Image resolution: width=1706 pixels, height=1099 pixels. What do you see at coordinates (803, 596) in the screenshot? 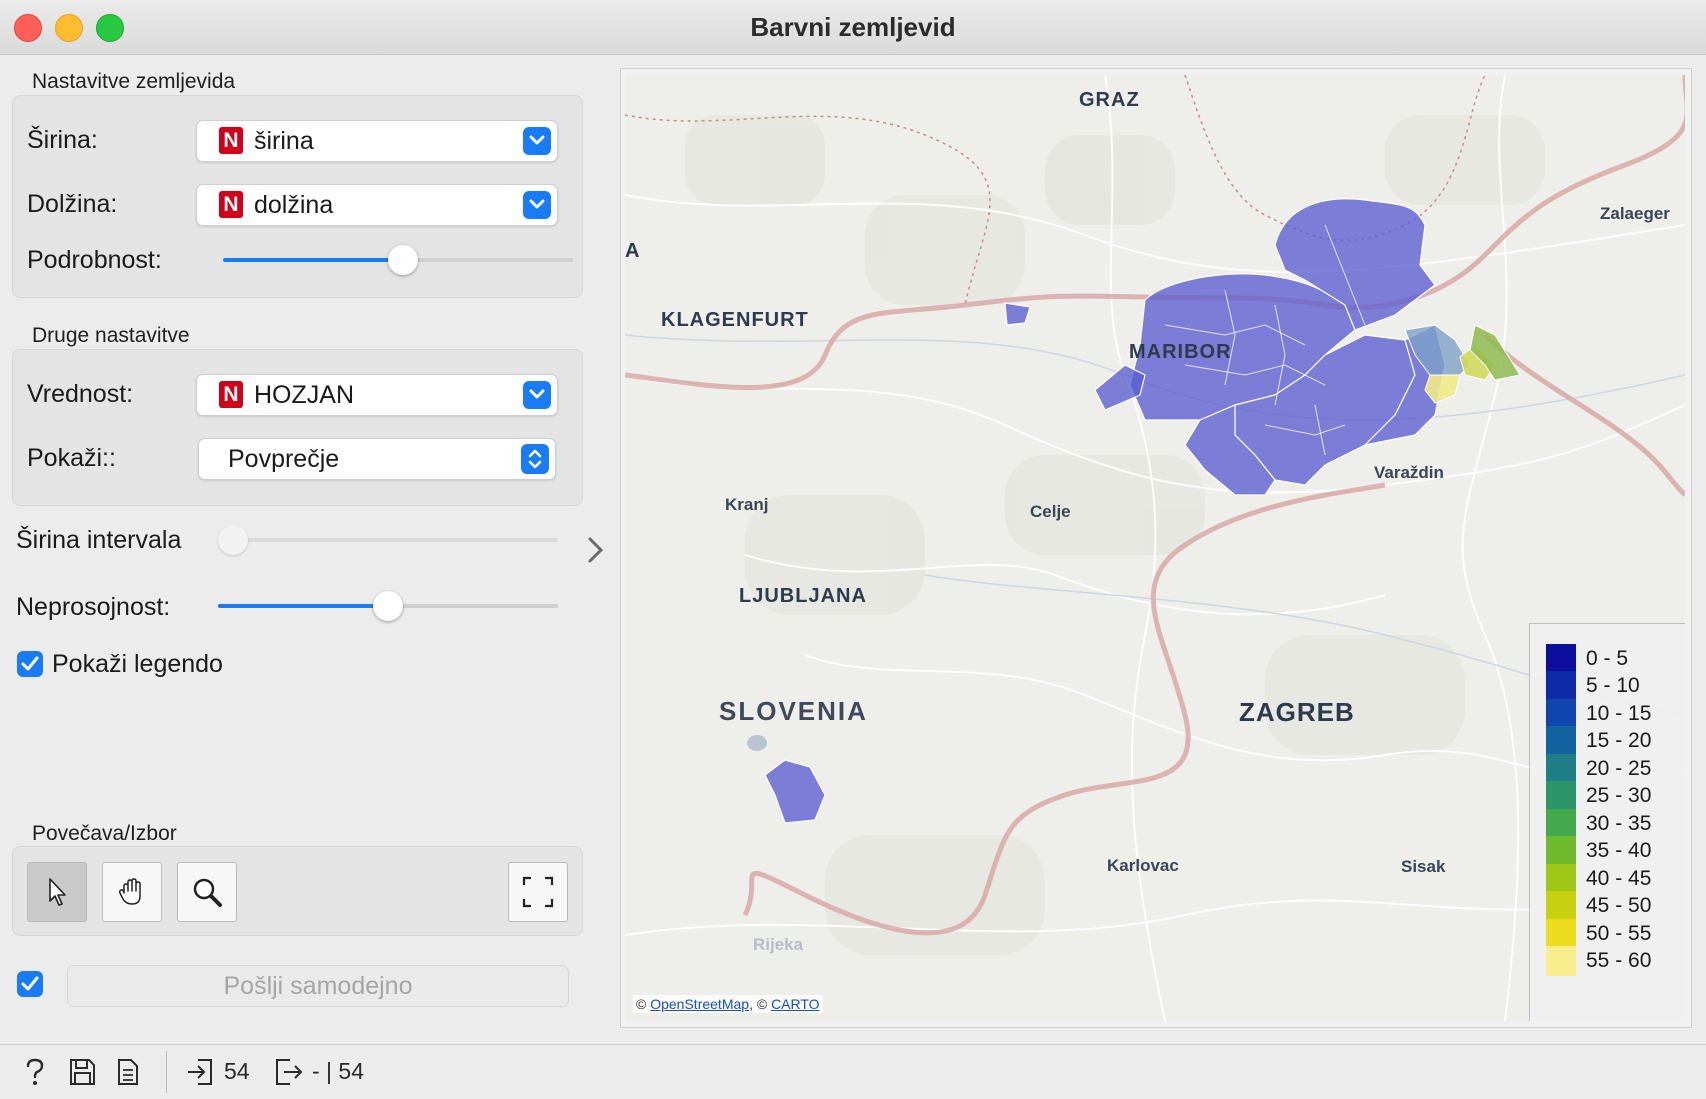
I see `city-label: LJUBLJANA` at bounding box center [803, 596].